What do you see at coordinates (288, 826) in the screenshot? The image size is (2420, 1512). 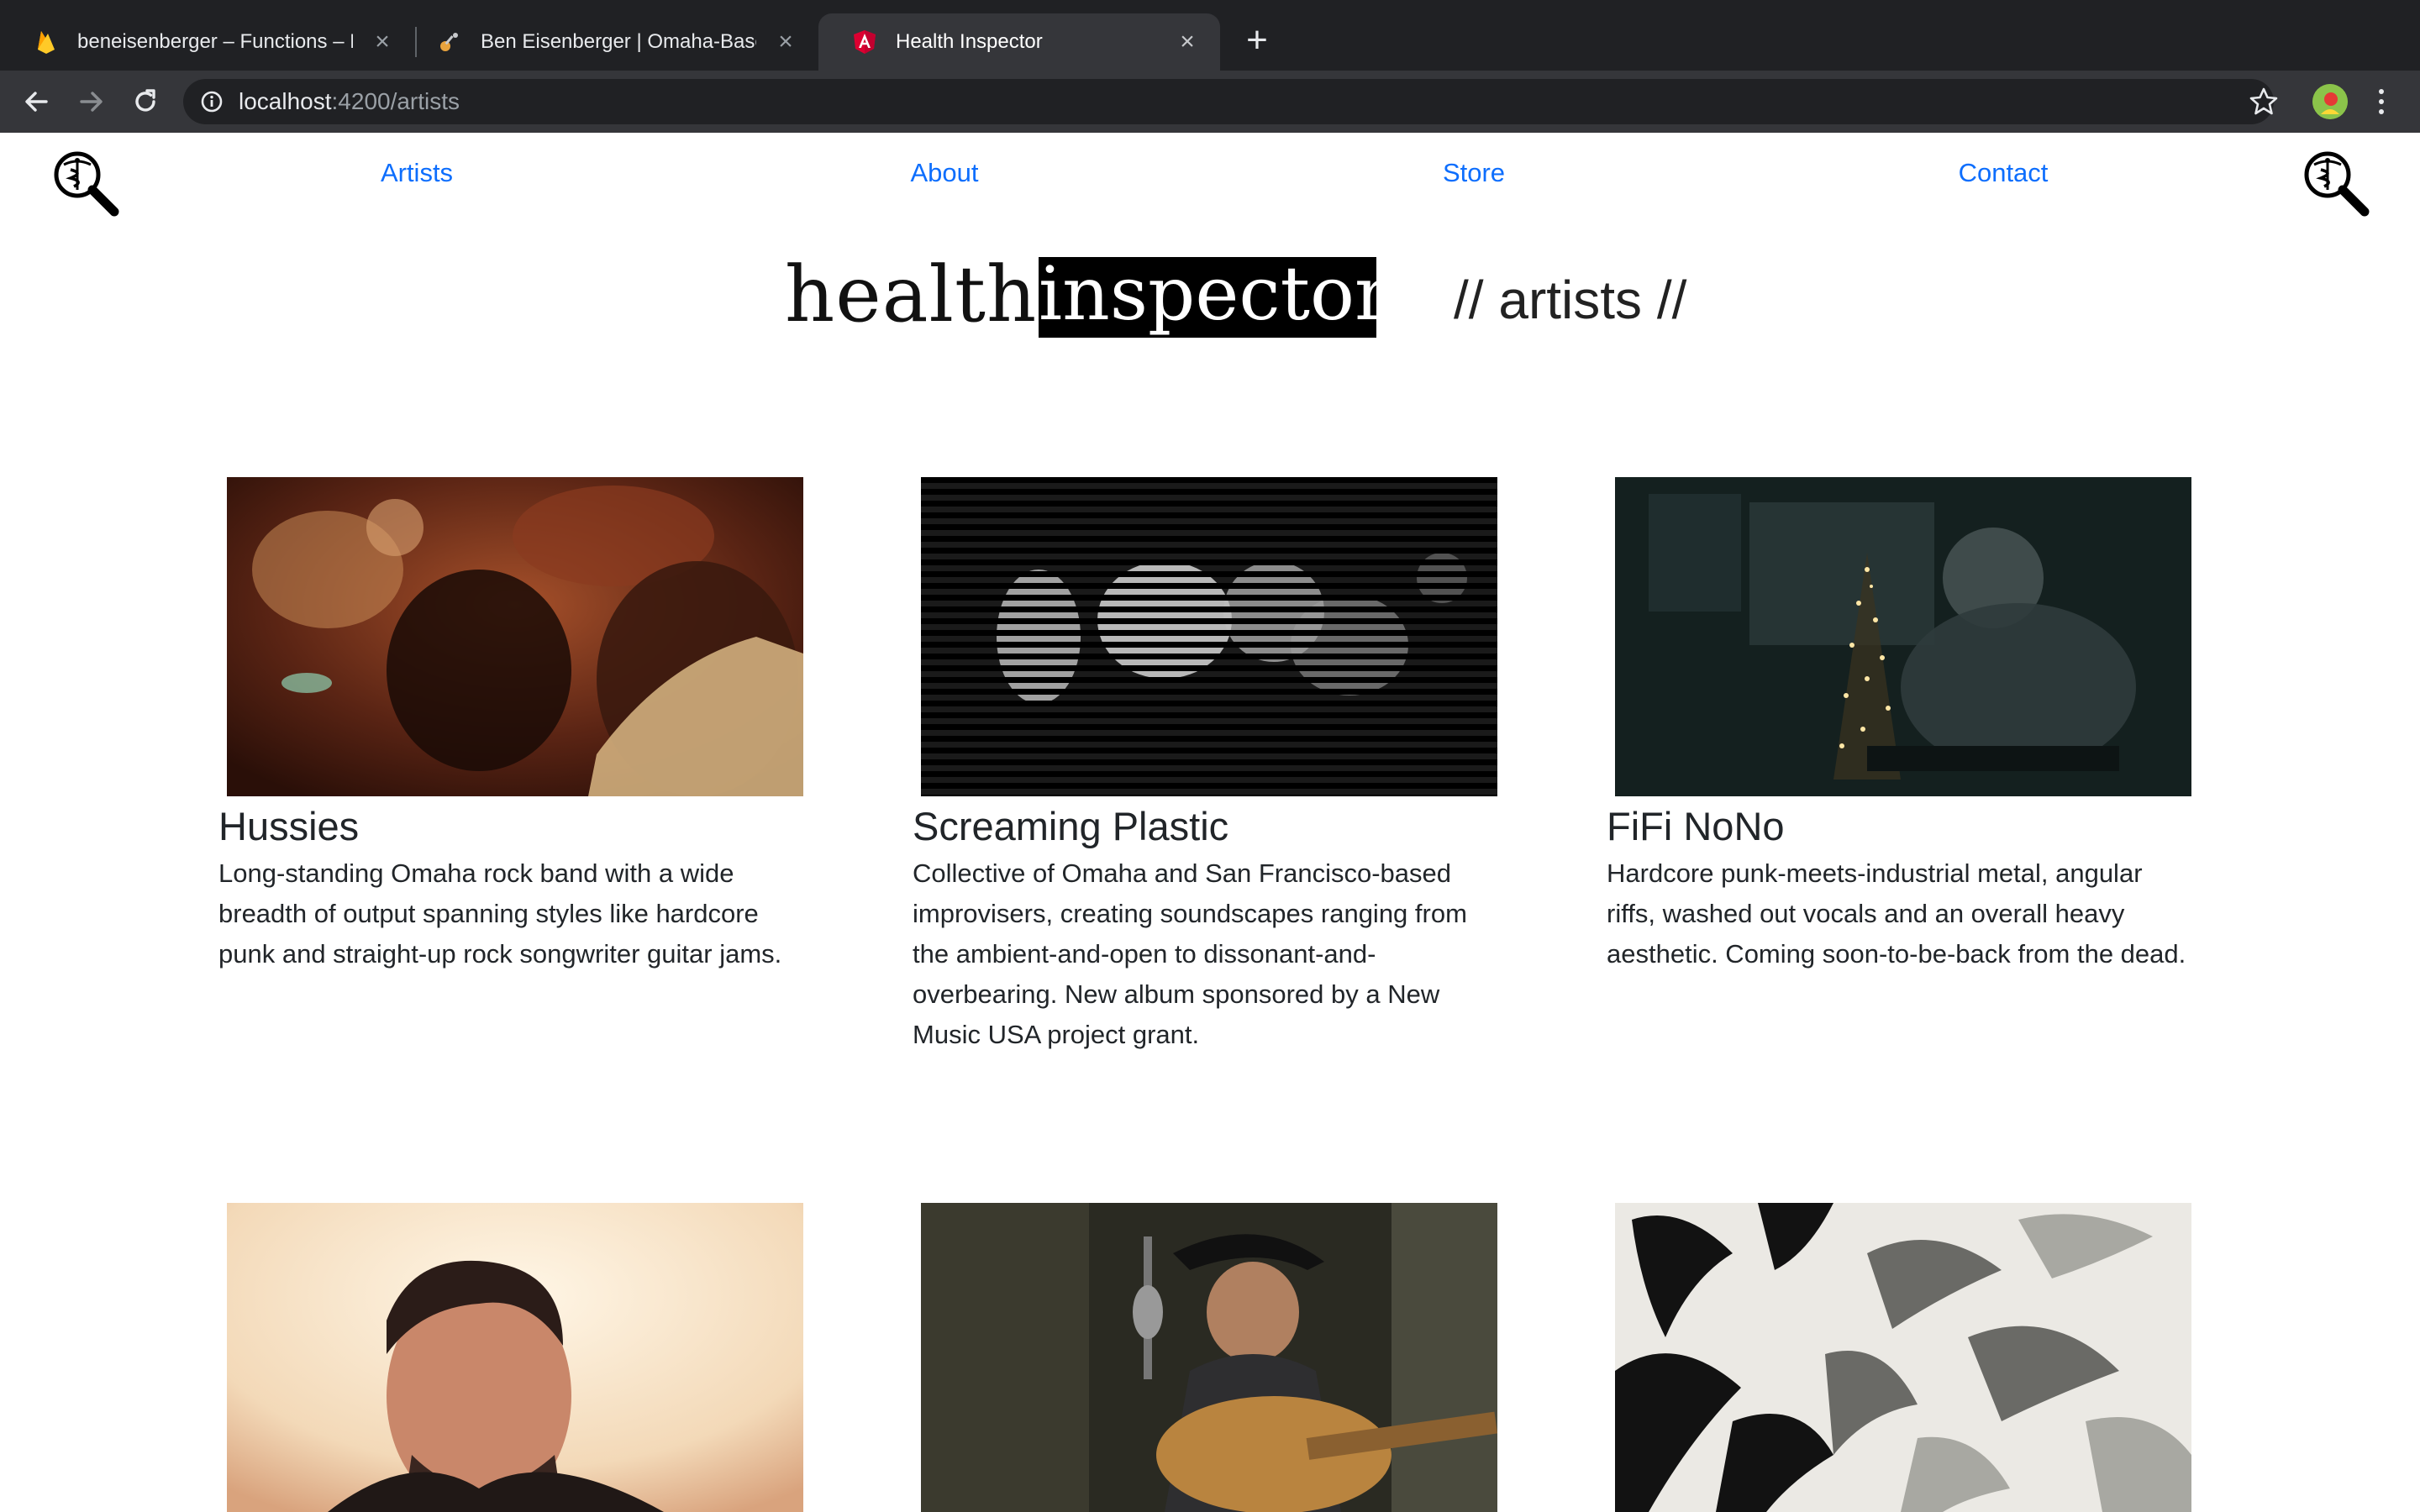 I see `artist-name: Hussies` at bounding box center [288, 826].